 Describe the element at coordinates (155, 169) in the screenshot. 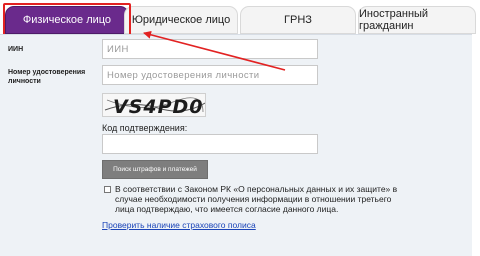

I see `search-fines-button: Поиск штрафов и платежей` at that location.